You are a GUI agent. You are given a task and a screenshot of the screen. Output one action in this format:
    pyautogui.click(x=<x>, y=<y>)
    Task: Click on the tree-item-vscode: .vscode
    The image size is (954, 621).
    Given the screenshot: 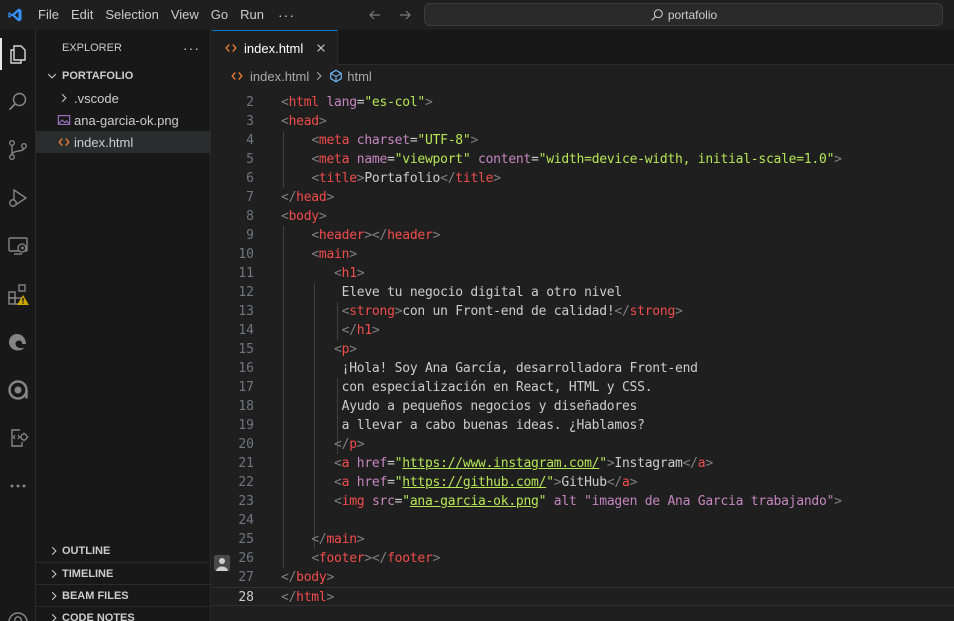 What is the action you would take?
    pyautogui.click(x=123, y=98)
    